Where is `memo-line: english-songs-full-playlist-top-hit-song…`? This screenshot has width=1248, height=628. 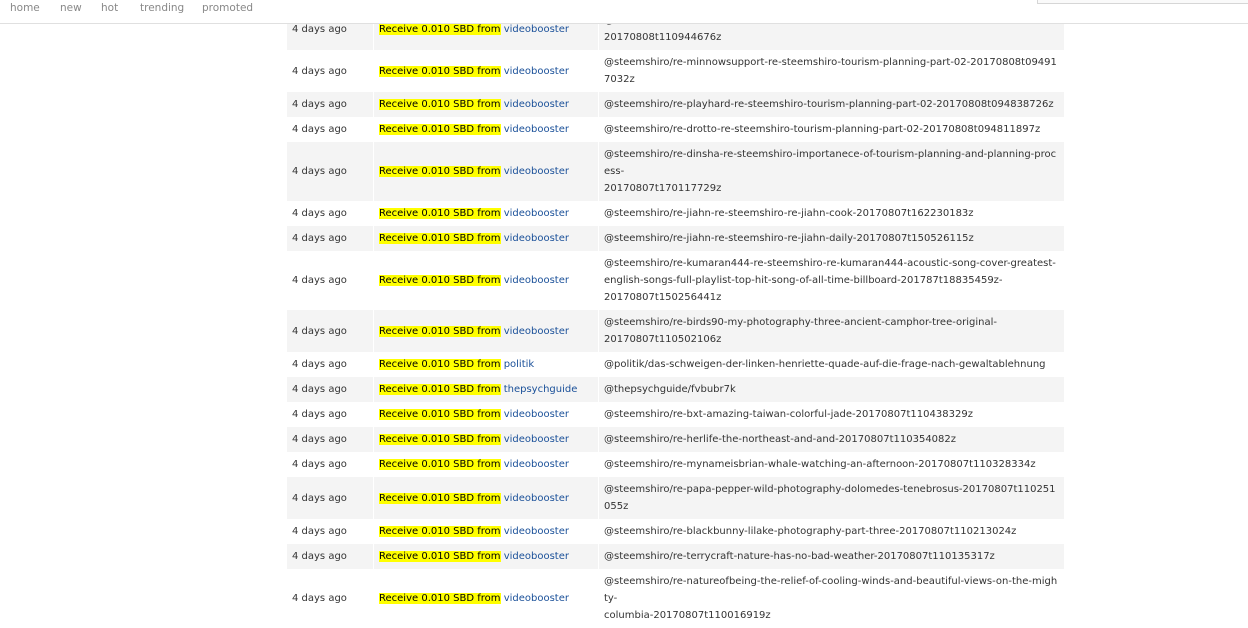 memo-line: english-songs-full-playlist-top-hit-song… is located at coordinates (803, 280).